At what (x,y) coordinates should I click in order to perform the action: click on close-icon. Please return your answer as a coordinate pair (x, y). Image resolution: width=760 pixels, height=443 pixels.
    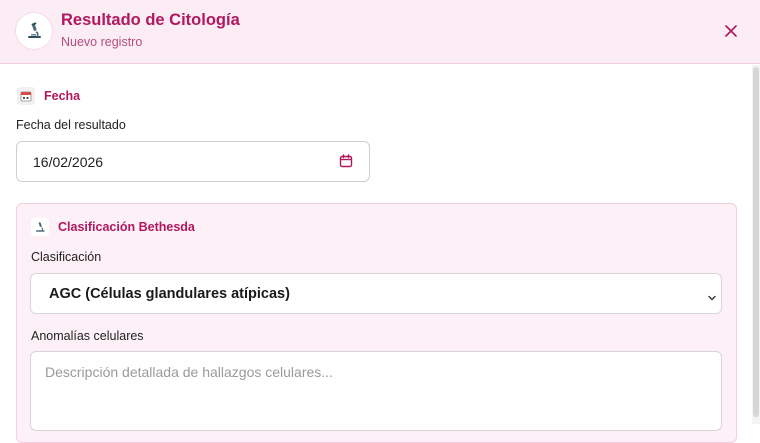
    Looking at the image, I should click on (731, 31).